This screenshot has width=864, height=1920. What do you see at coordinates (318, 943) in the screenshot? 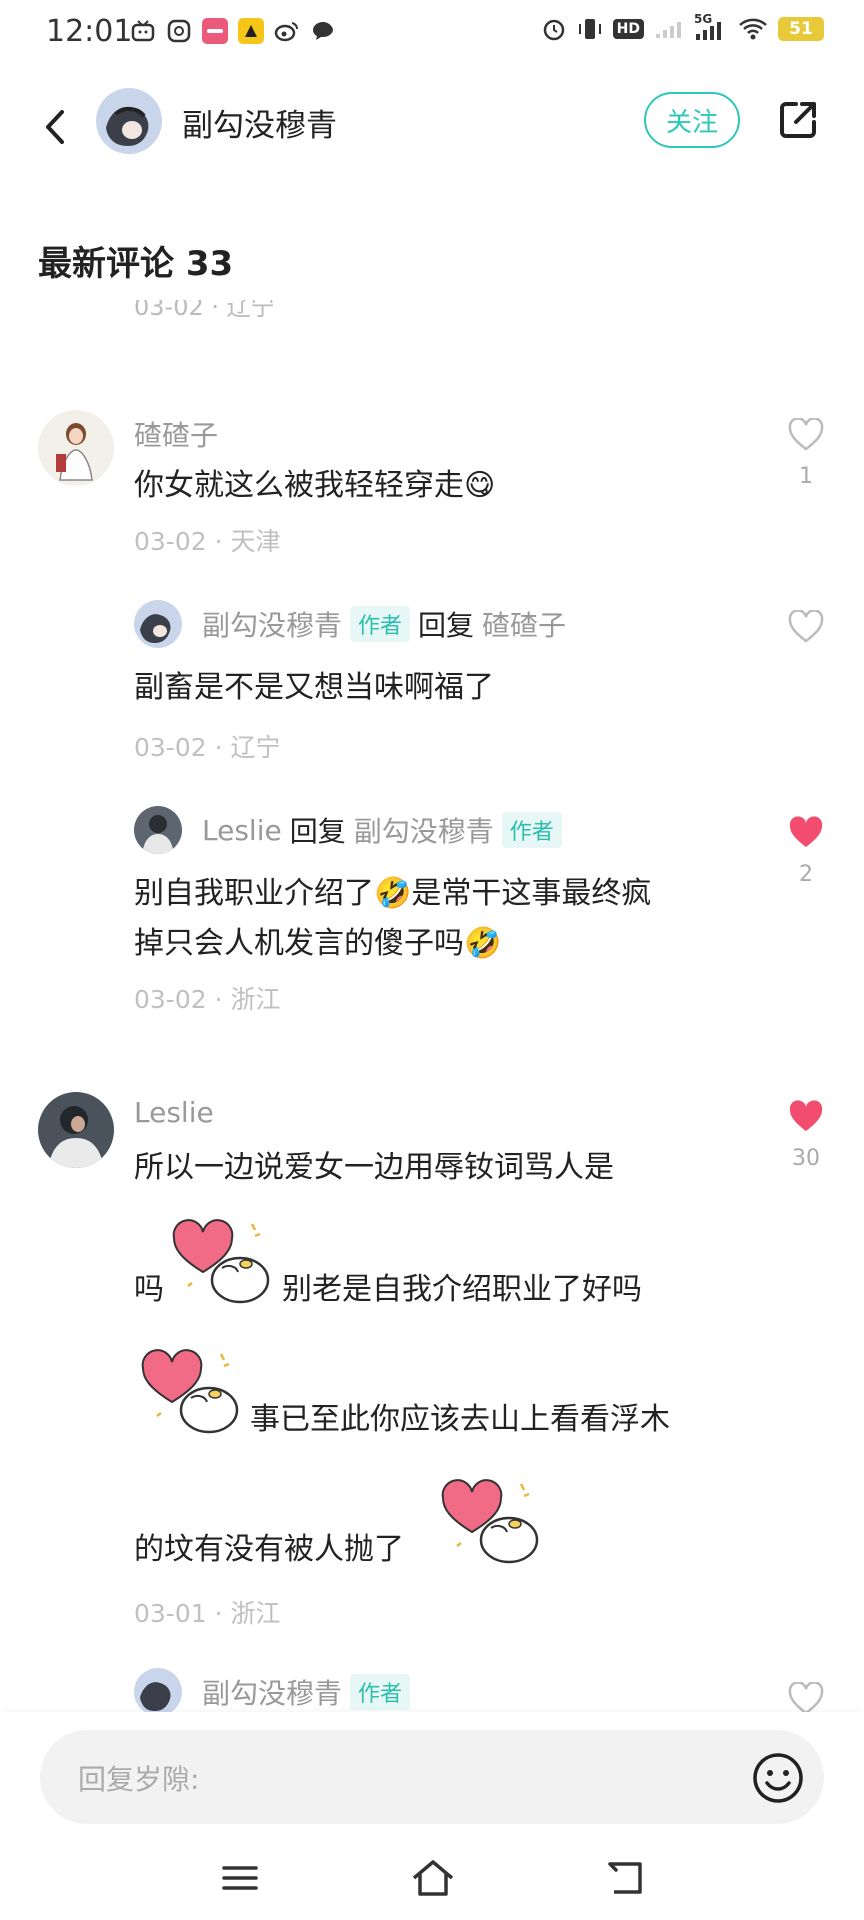
I see `reply-text-line: 掉只会人机发言的傻子吗🤣` at bounding box center [318, 943].